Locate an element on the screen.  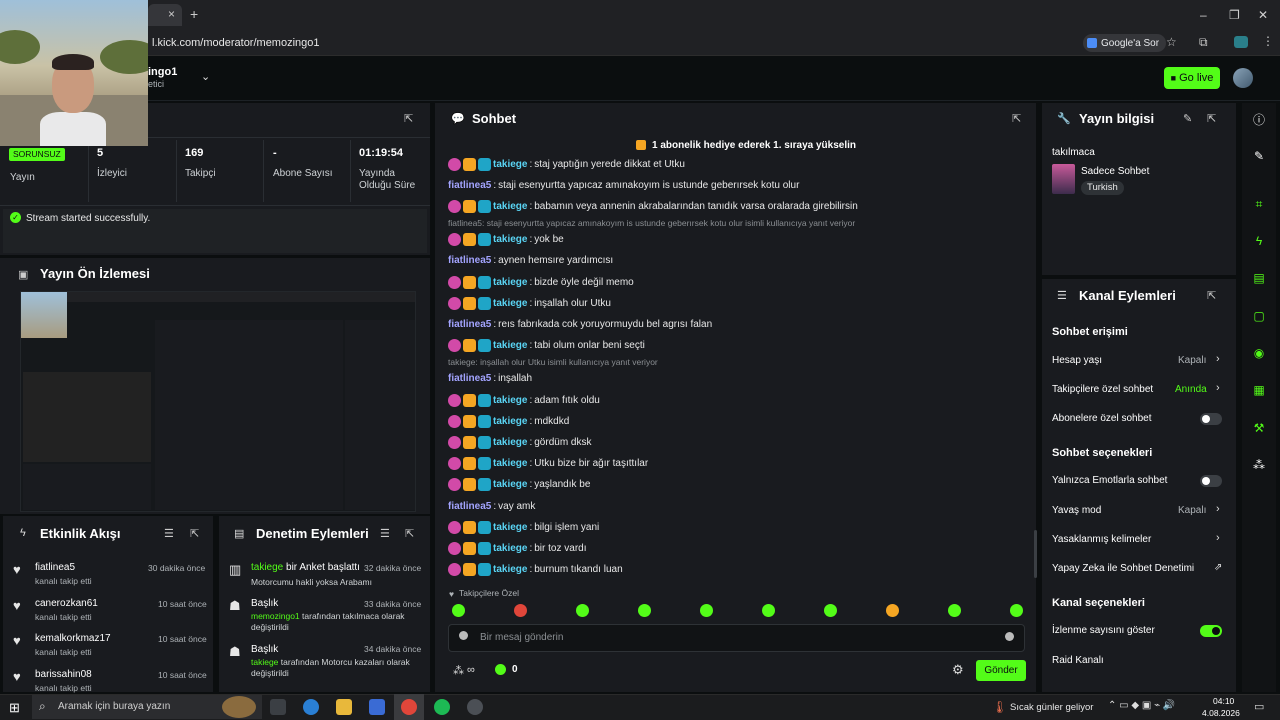
notification-icon: ▭ is located at coordinates (1259, 706).